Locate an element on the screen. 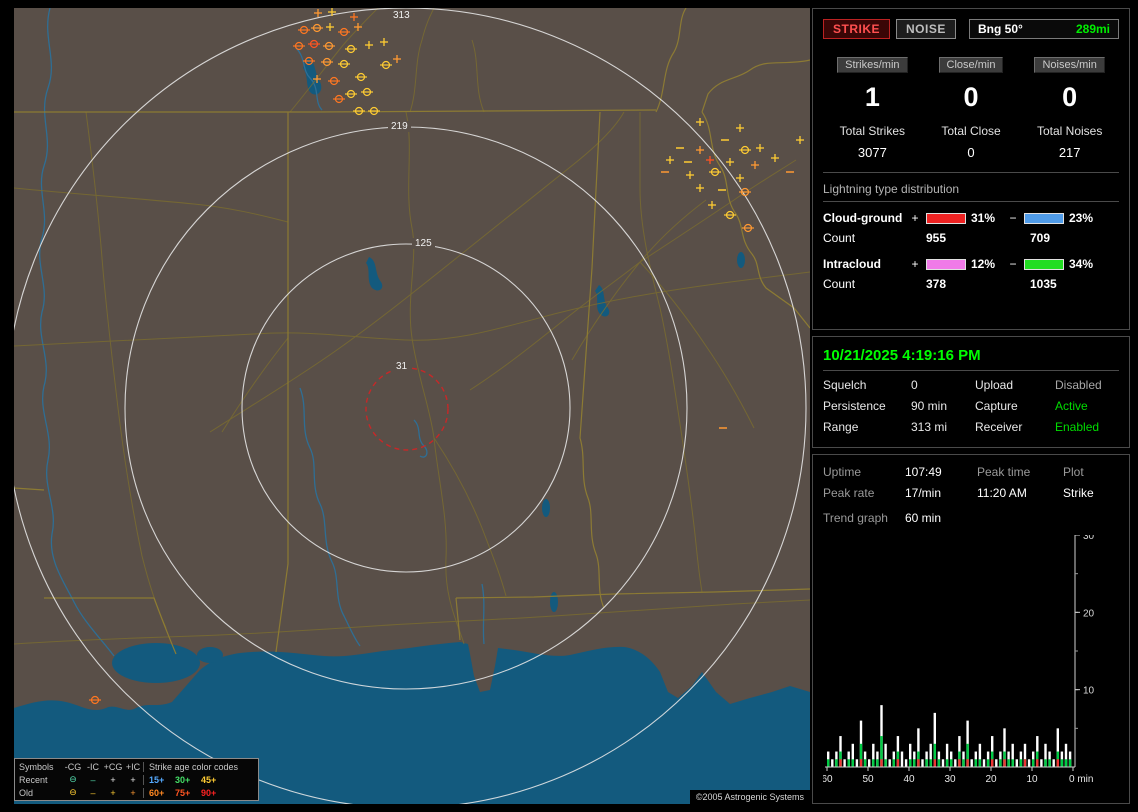 This screenshot has height=812, width=1138. strikes-per-min-column: Strikes/min 1 Total Strikes 3077 is located at coordinates (872, 107).